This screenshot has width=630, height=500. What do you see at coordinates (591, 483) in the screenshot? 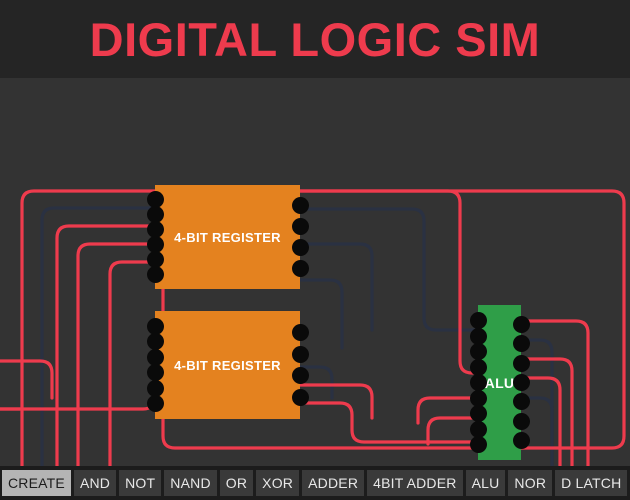
I see `tool-button-d-latch: D LATCH` at bounding box center [591, 483].